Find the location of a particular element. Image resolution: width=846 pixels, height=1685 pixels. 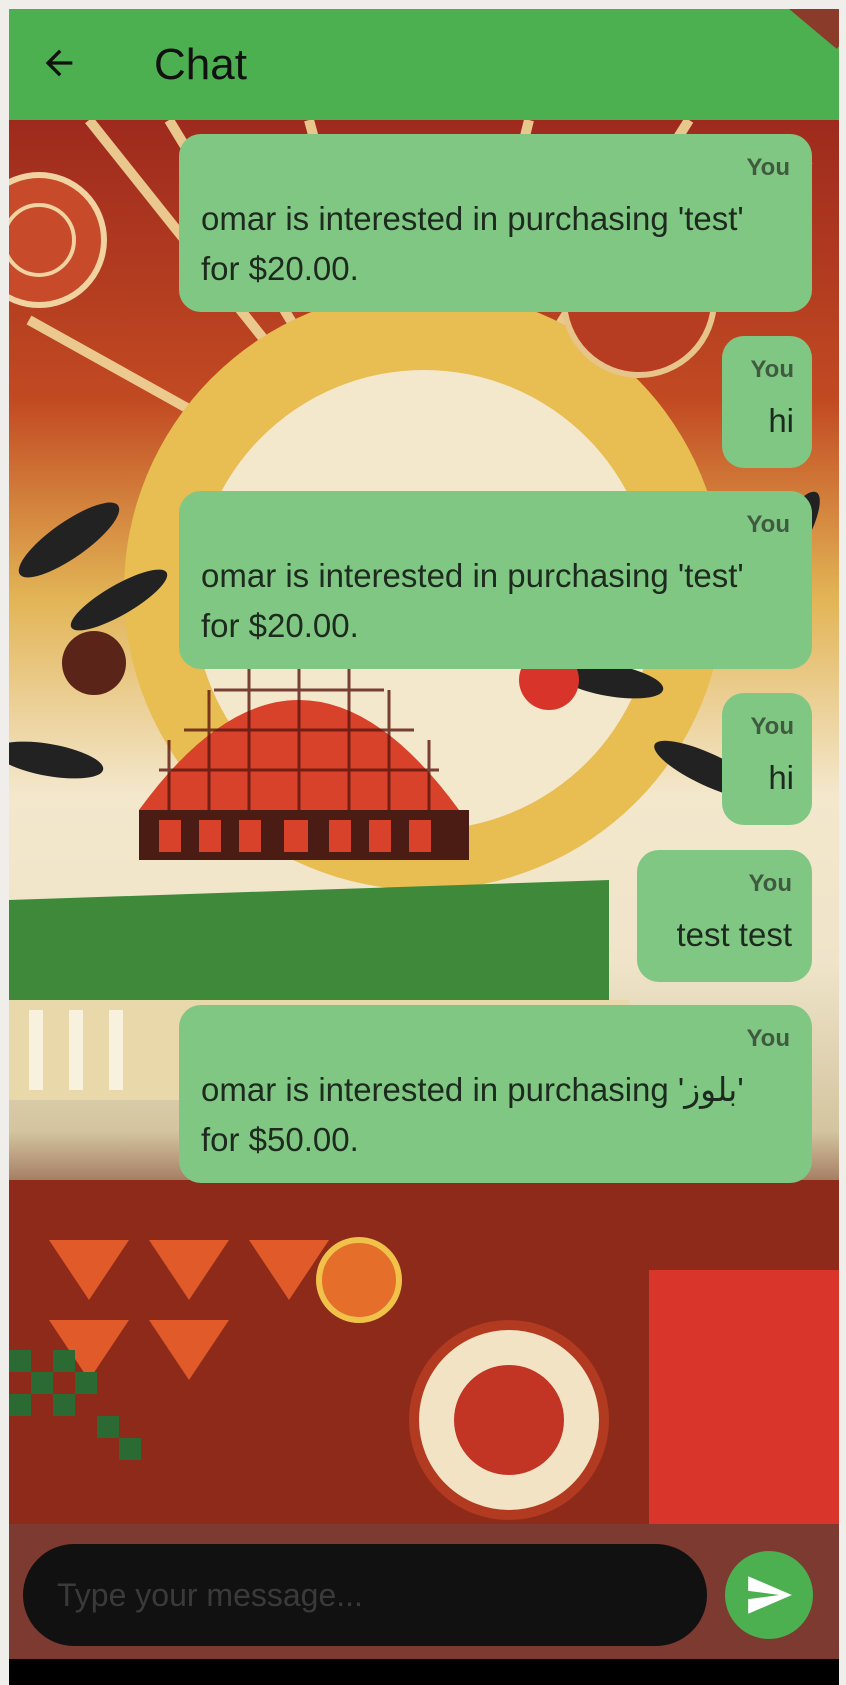

message-bubble: You test test is located at coordinates (724, 916).